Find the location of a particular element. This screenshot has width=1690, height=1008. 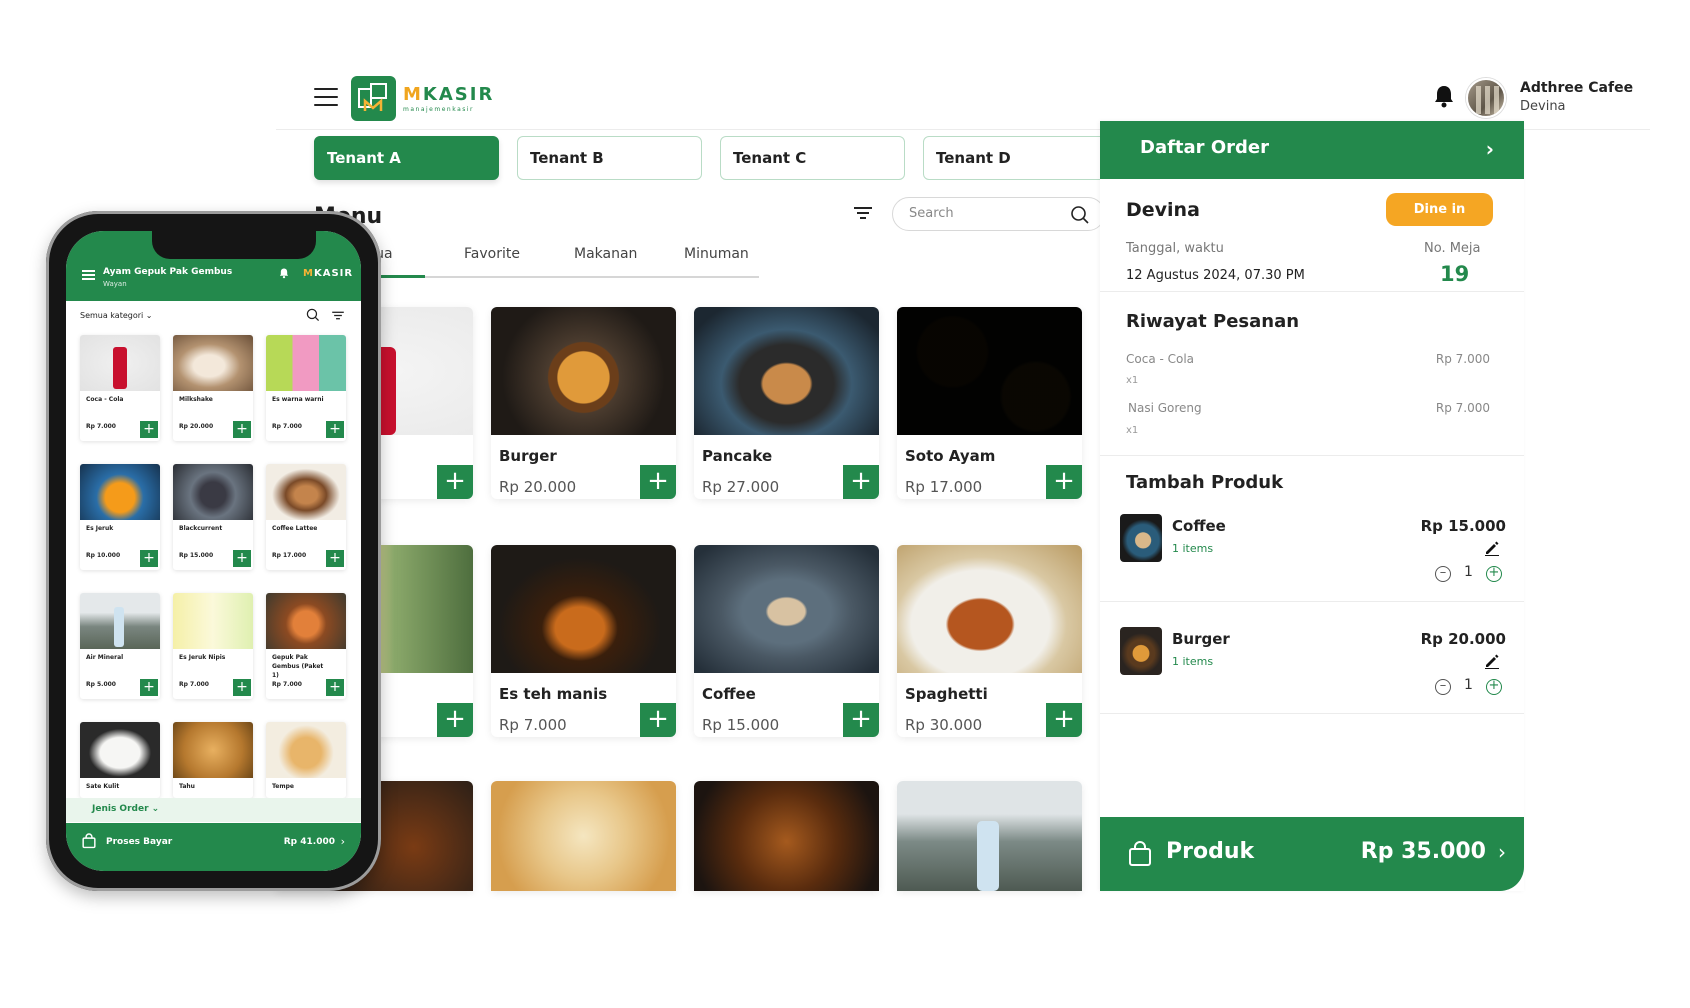

phone-product-name: Es Jeruk Nipis is located at coordinates (202, 657).